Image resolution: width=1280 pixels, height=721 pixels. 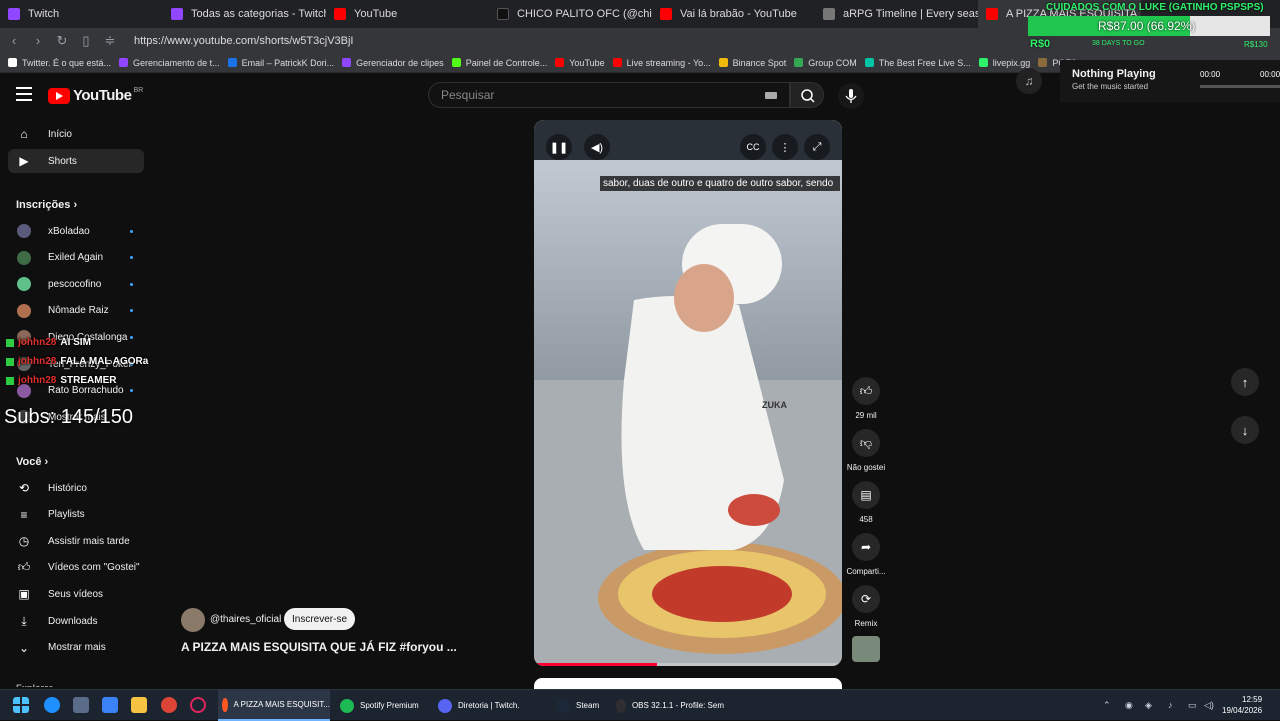 I want to click on now-playing-title: Nothing Playing, so click(x=1114, y=74).